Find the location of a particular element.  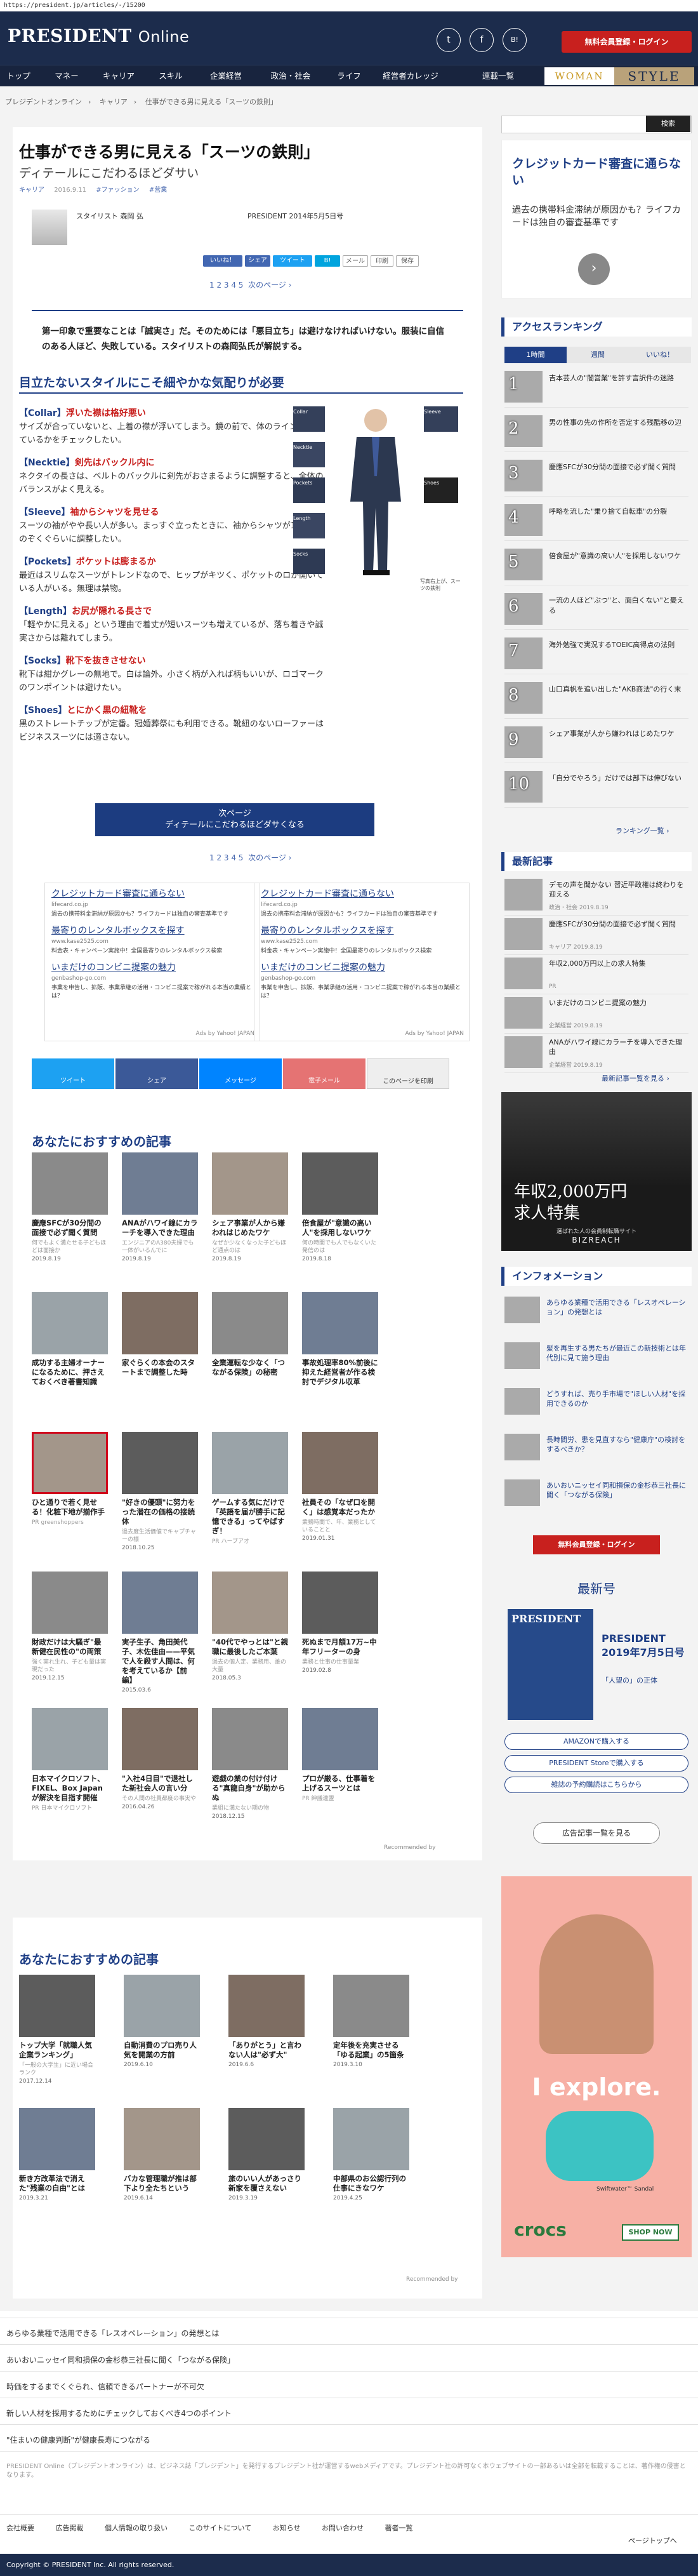

info-title: あいおいニッセイ同和損保の金杉恭三社長に聞く「つながる保険」 is located at coordinates (616, 1490).